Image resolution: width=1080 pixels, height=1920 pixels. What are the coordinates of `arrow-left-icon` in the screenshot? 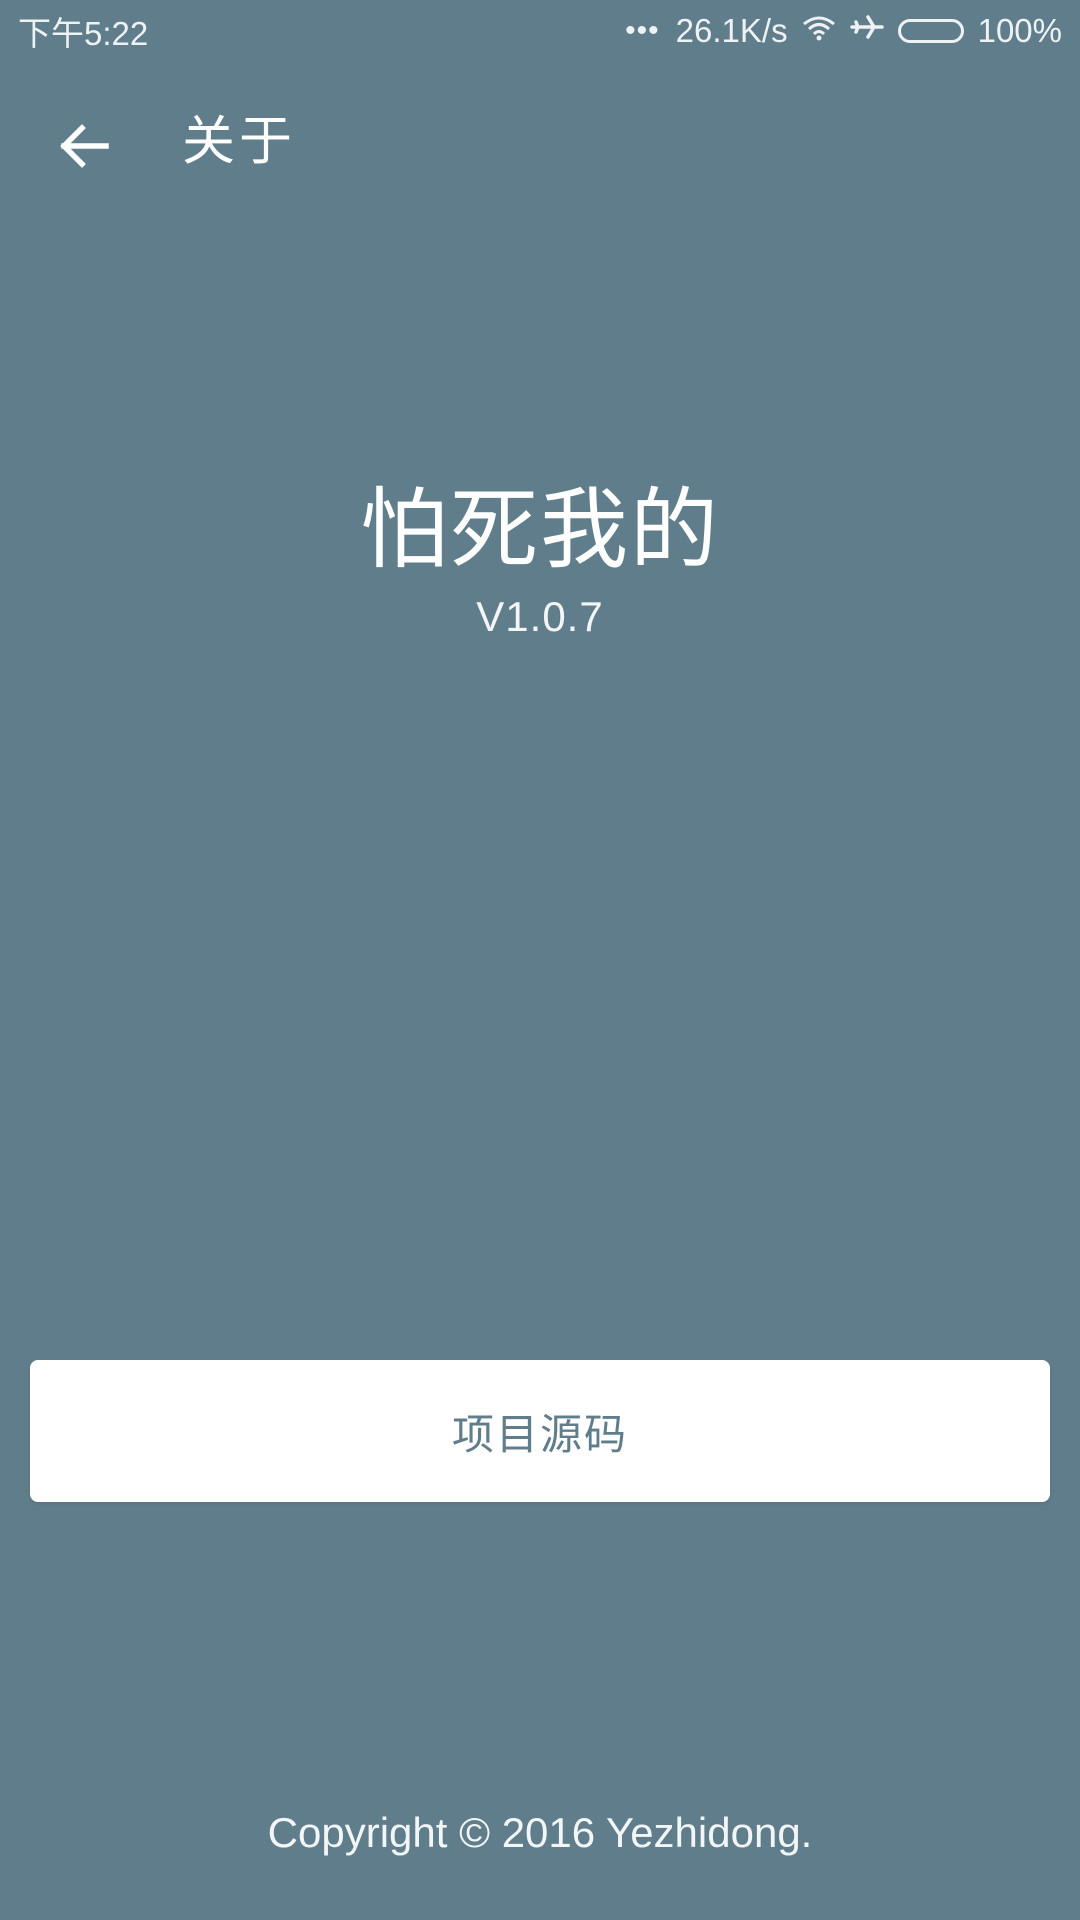 It's located at (84, 146).